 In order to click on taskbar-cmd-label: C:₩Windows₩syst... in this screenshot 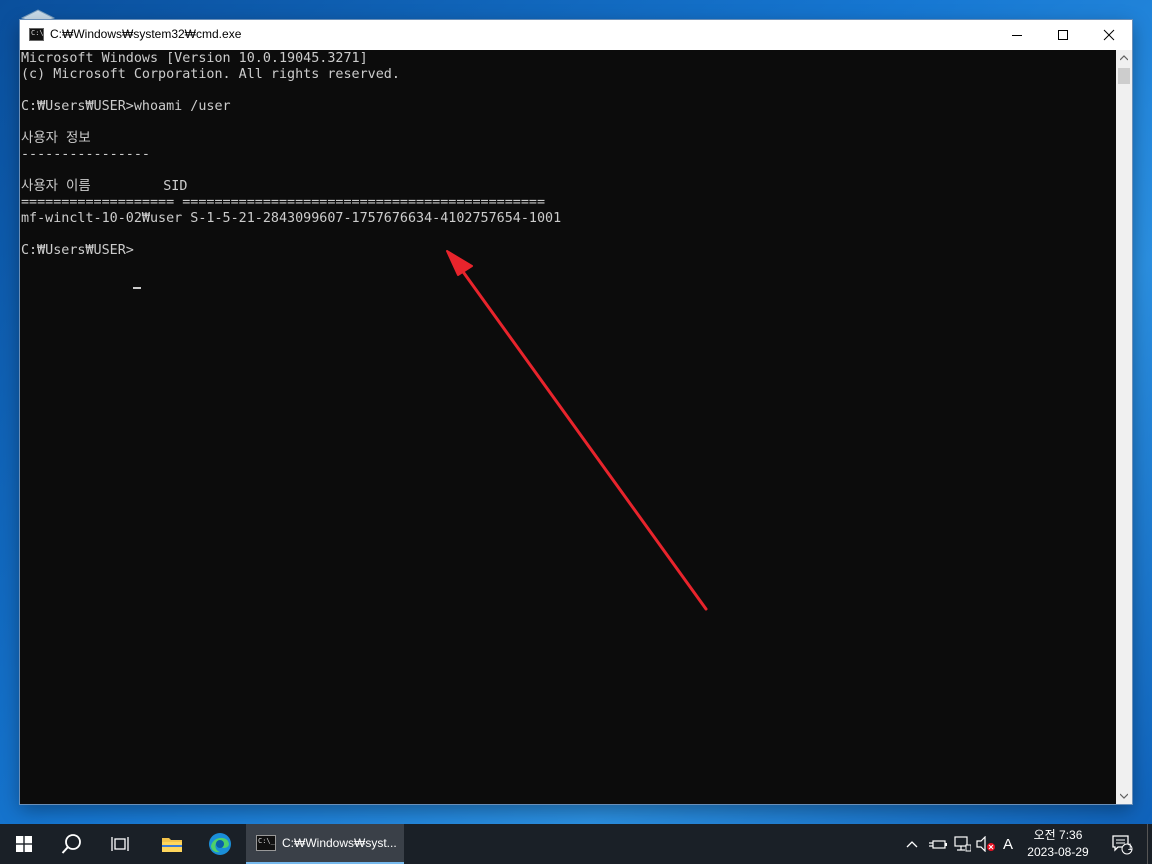, I will do `click(339, 843)`.